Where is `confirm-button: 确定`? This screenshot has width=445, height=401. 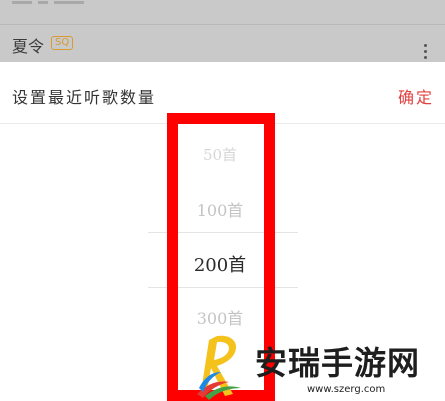
confirm-button: 确定 is located at coordinates (416, 96).